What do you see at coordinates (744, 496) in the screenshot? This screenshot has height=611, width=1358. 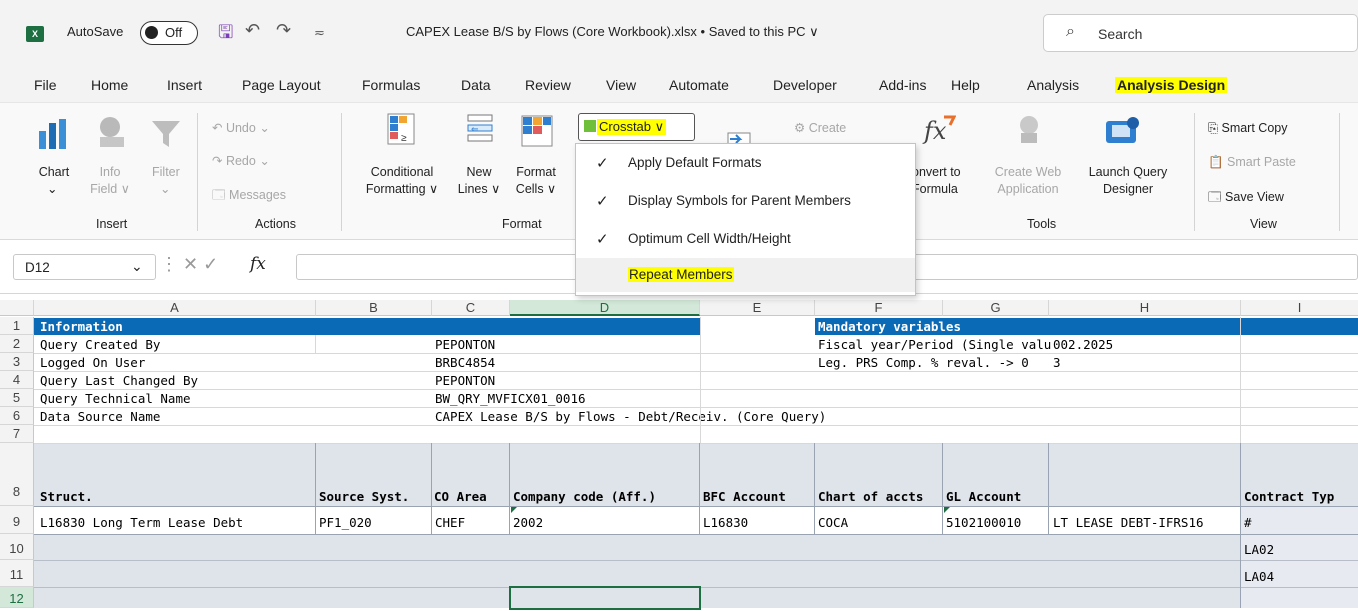 I see `header-bfc-account: BFC Account` at bounding box center [744, 496].